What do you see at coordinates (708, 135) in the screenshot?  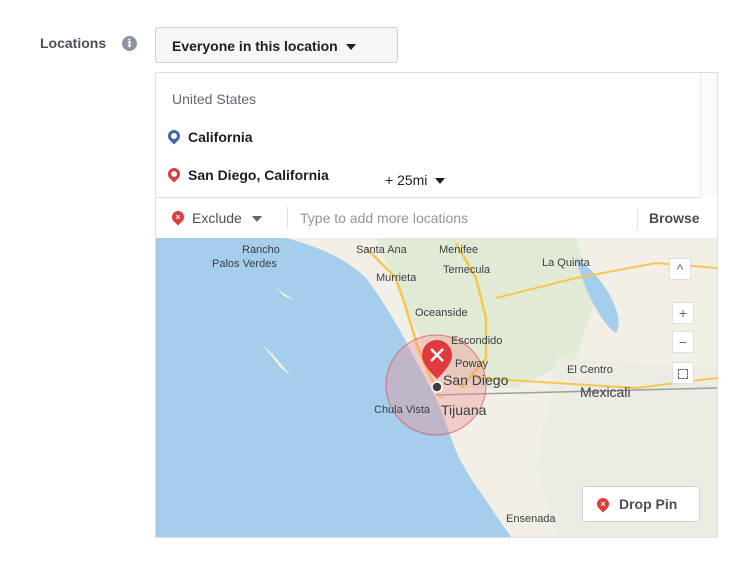 I see `list-scrollbar` at bounding box center [708, 135].